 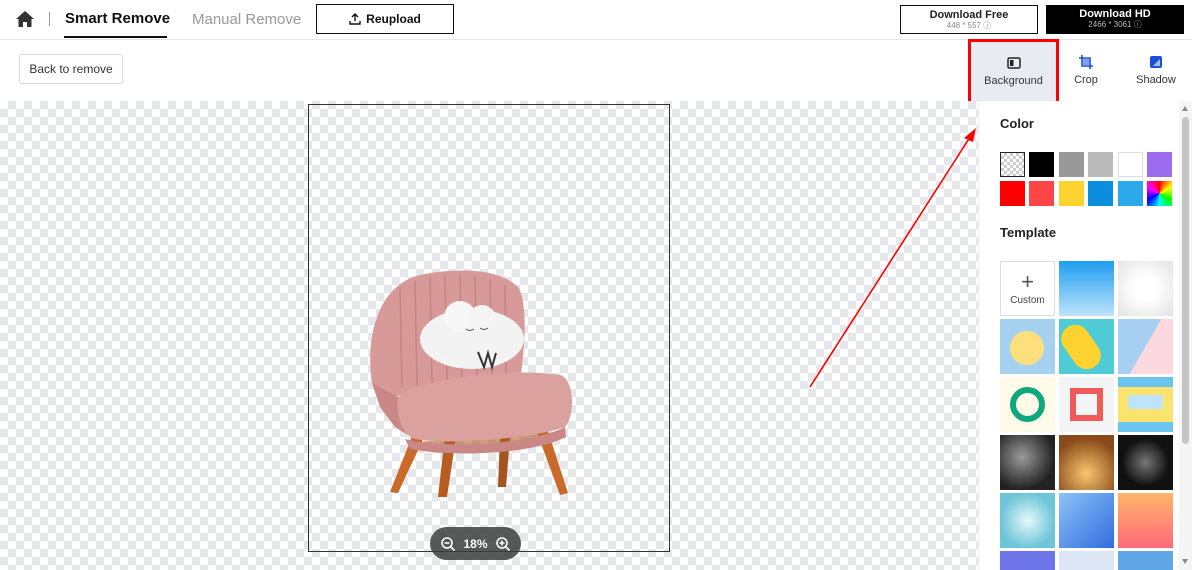 I want to click on template-yellow-pill, so click(x=1086, y=346).